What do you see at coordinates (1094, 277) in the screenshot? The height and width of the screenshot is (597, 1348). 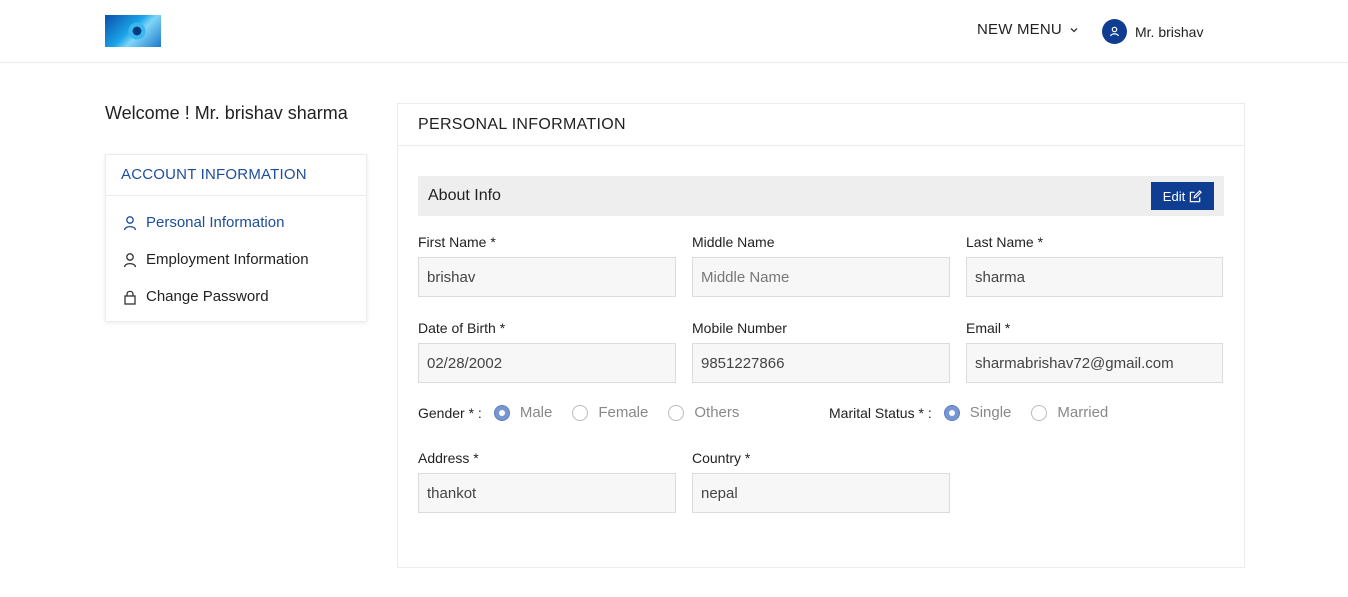 I see `last-name-field` at bounding box center [1094, 277].